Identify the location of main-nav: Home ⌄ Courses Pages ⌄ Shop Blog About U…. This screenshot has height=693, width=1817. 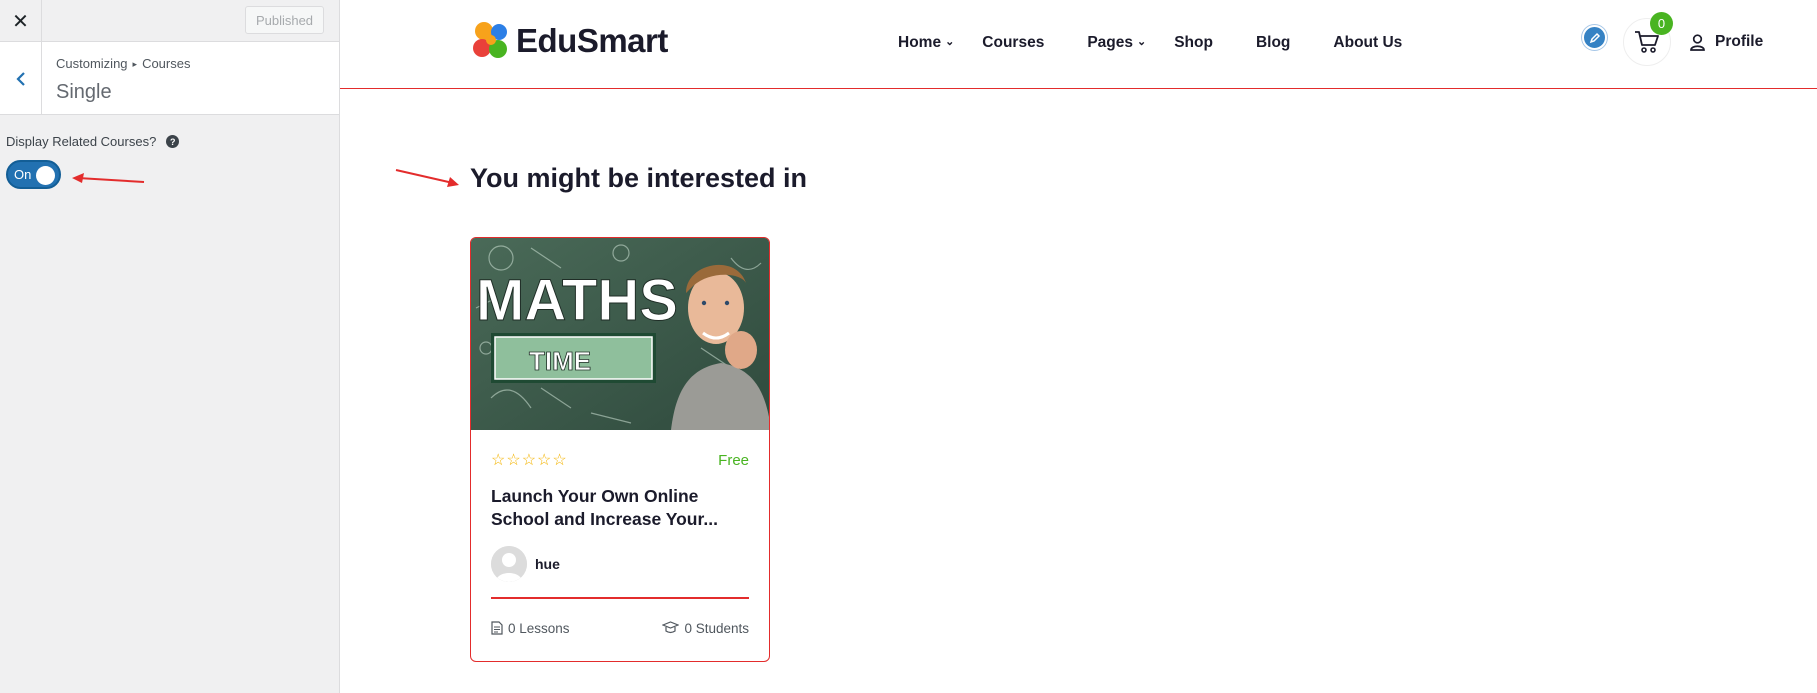
(1150, 43).